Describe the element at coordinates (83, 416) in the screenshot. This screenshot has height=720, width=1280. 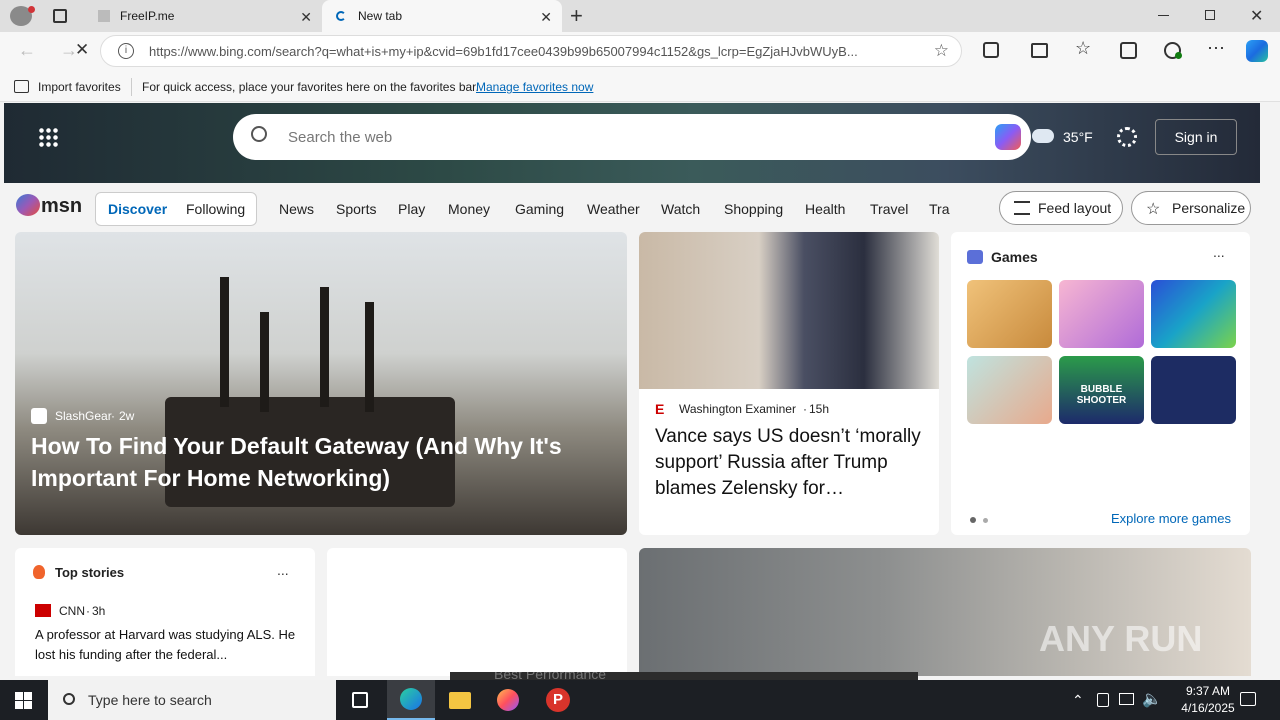
I see `hero-source: SlashGear` at that location.